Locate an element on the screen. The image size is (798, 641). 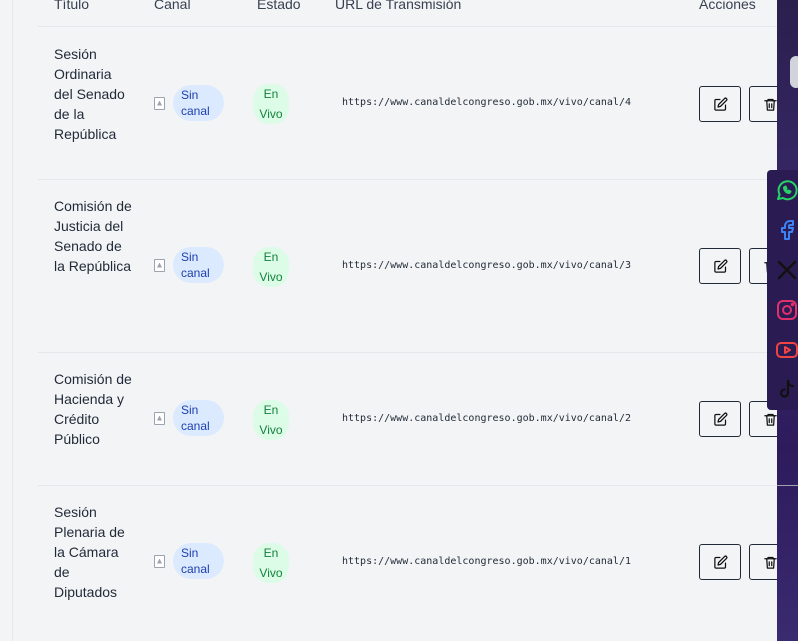
x-icon is located at coordinates (786, 270).